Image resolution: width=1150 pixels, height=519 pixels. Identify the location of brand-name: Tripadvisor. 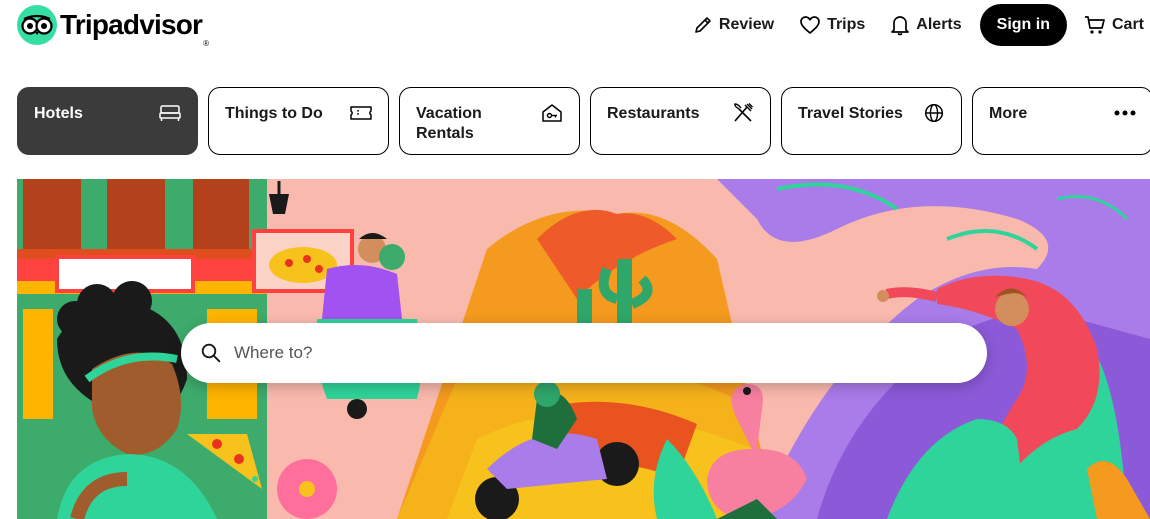
(131, 24).